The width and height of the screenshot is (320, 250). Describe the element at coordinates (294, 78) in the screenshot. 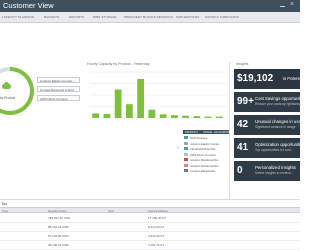

I see `insight-label: is Potential` at that location.